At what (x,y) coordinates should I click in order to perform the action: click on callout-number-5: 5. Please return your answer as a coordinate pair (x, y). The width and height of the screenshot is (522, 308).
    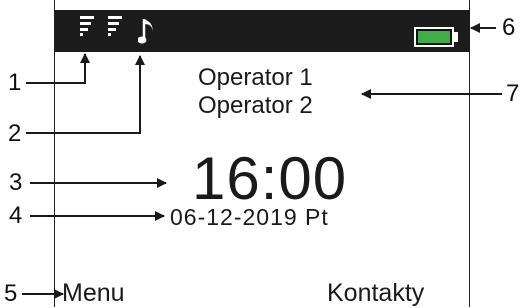
    Looking at the image, I should click on (11, 293).